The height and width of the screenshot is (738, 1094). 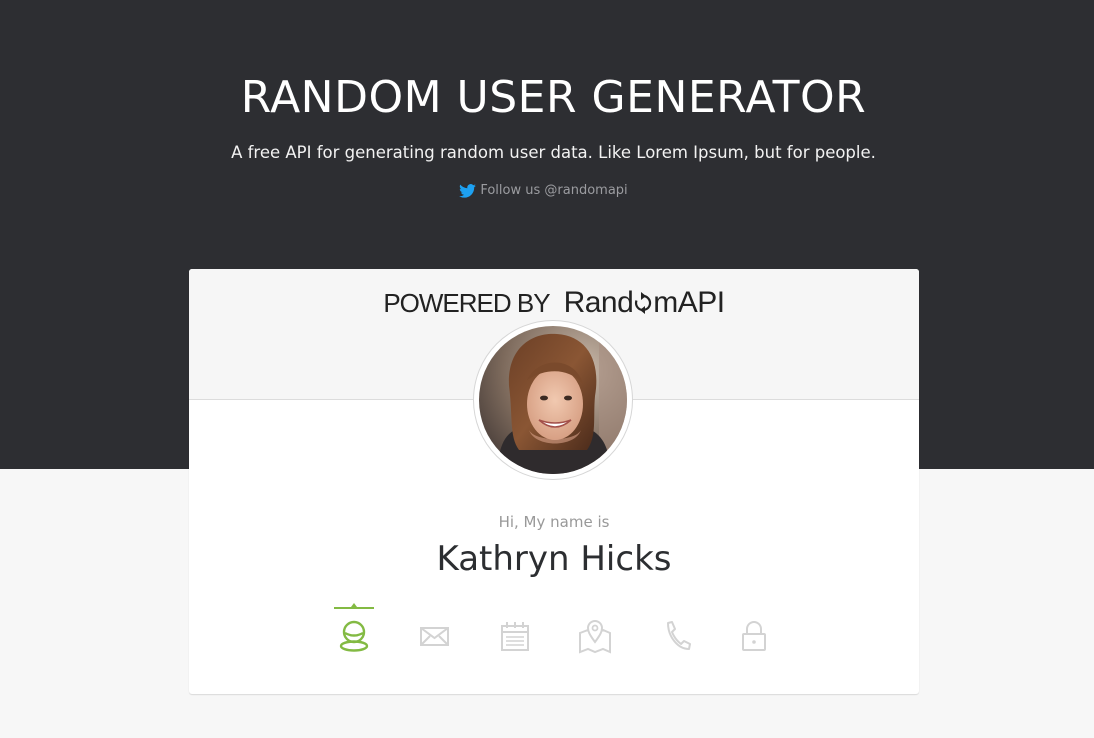 I want to click on tab-phone, so click(x=678, y=632).